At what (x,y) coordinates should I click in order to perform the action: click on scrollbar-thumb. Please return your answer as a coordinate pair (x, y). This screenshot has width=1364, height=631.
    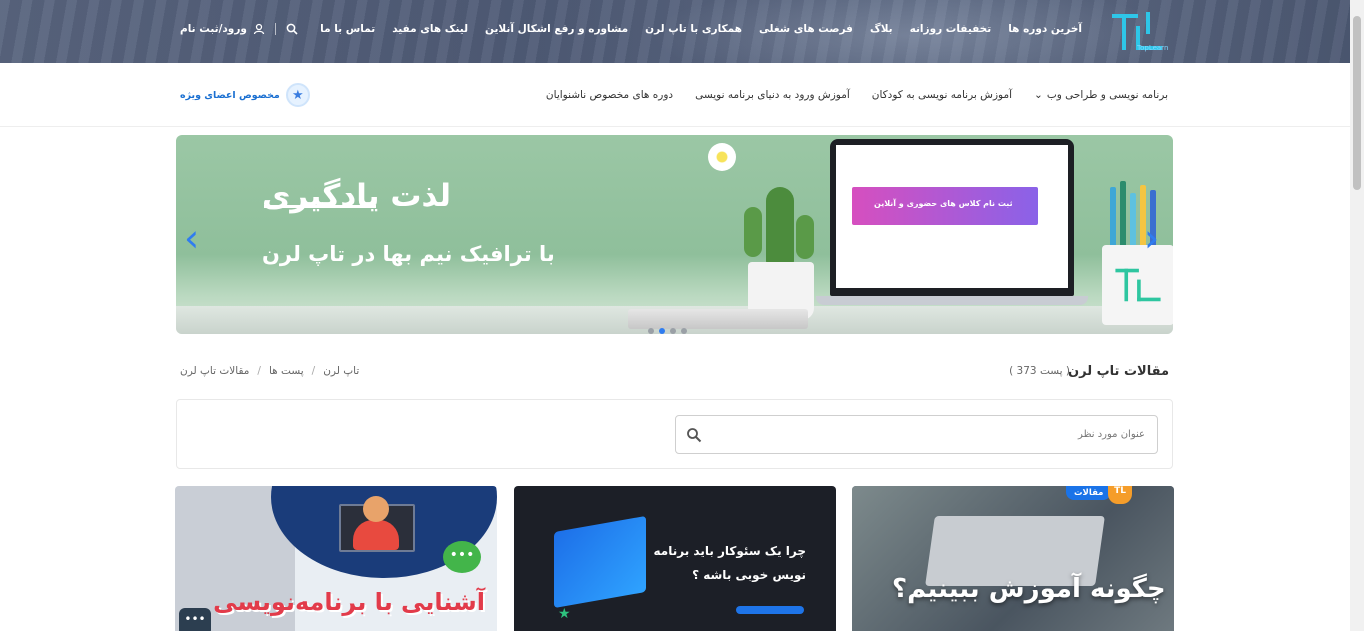
    Looking at the image, I should click on (1357, 103).